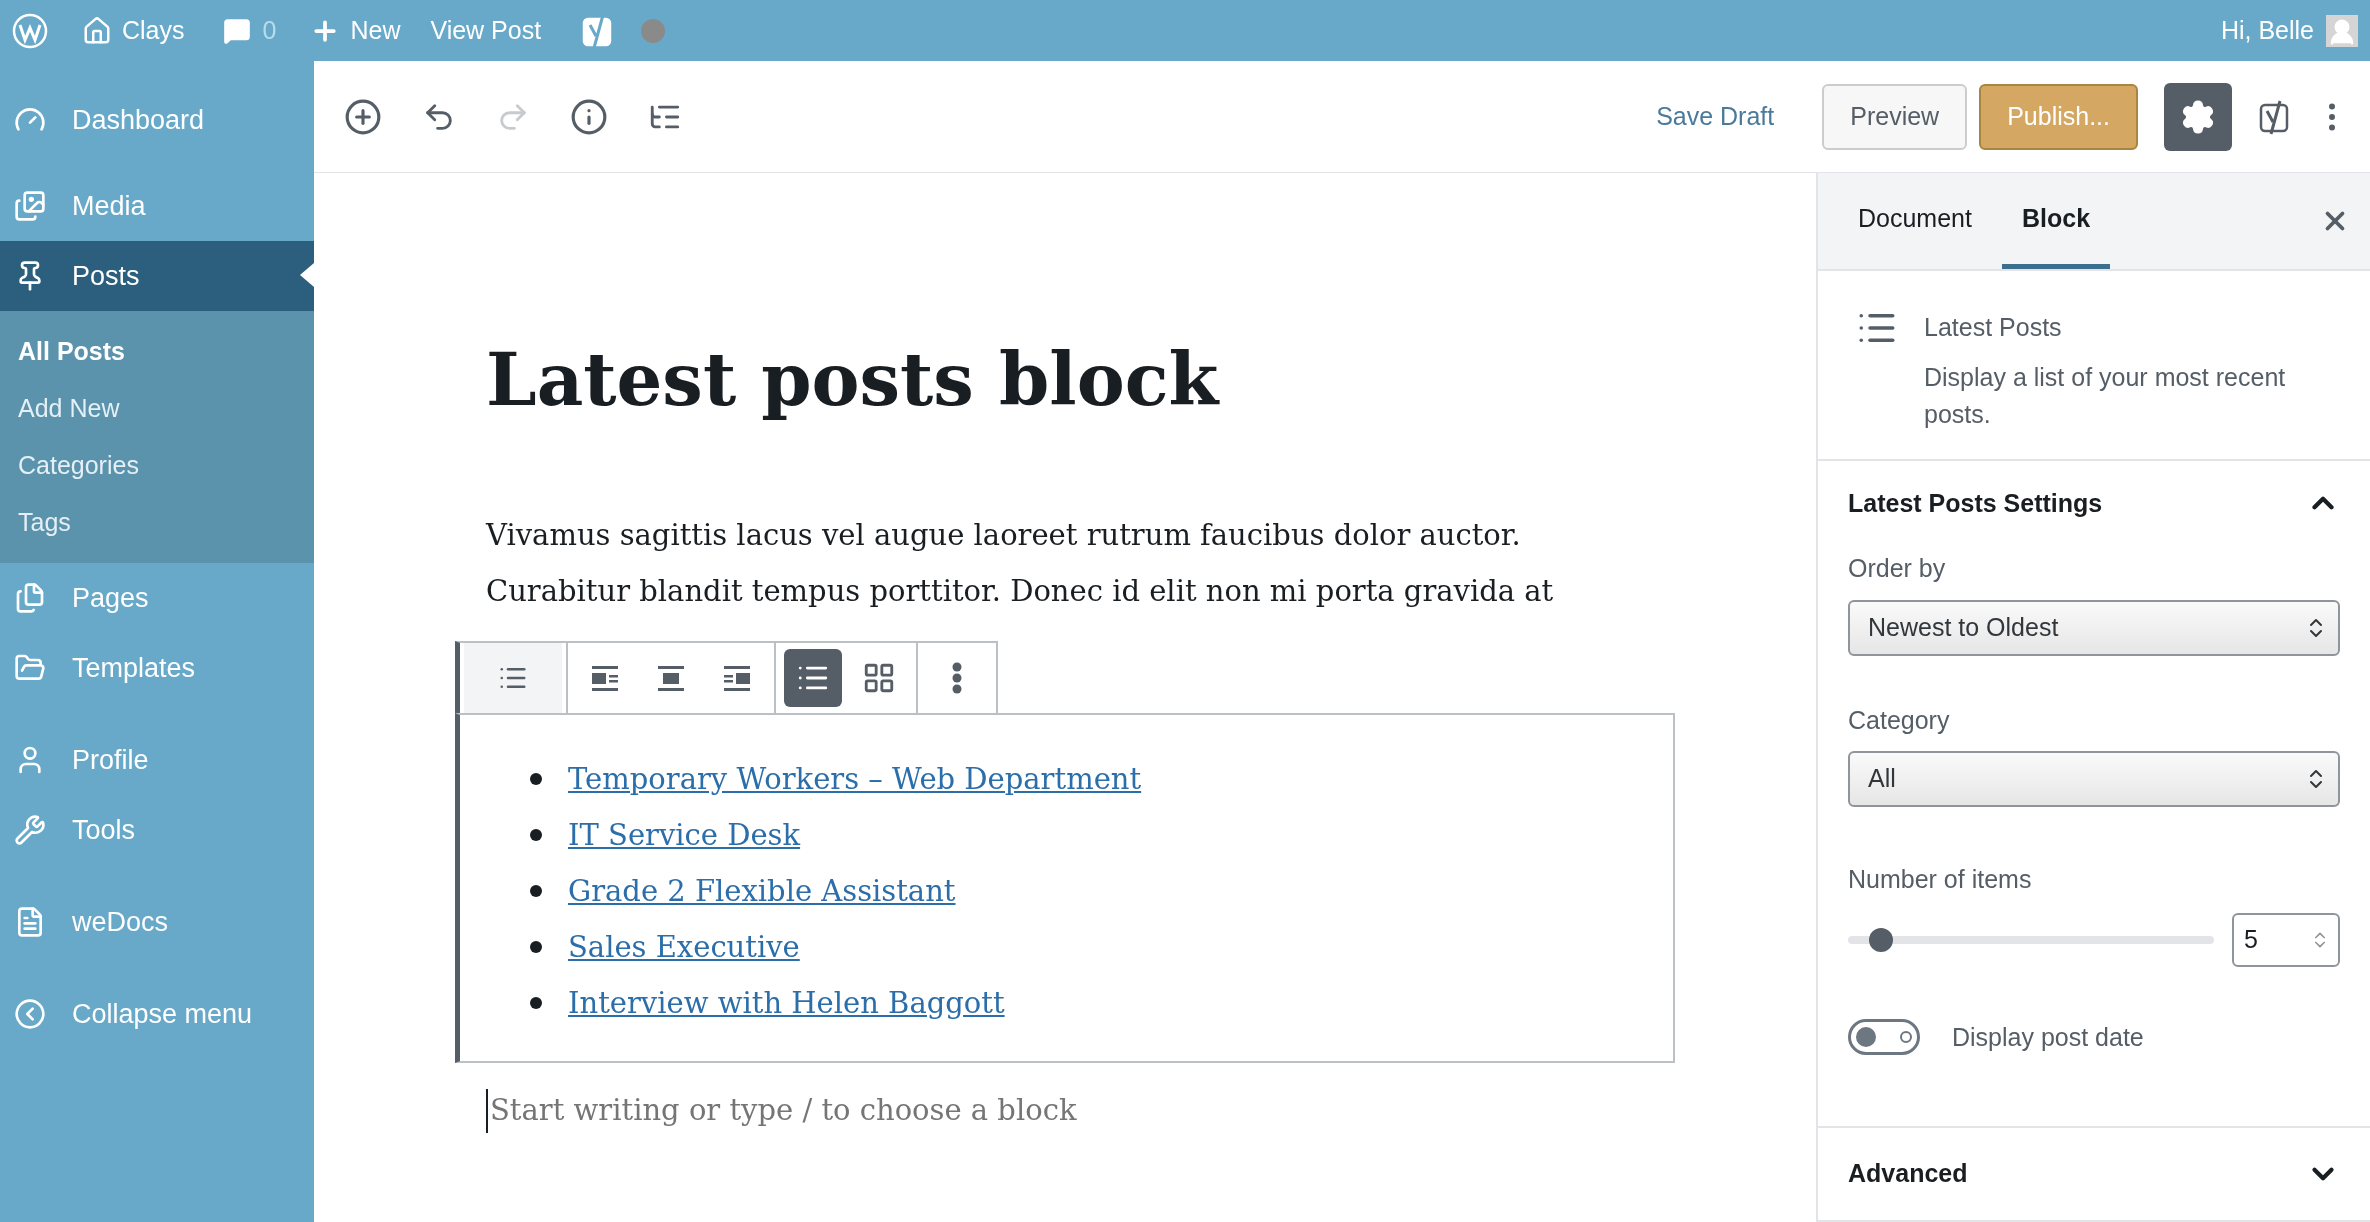 The height and width of the screenshot is (1222, 2370). What do you see at coordinates (157, 120) in the screenshot?
I see `sidebar-menu-item: Dashboard` at bounding box center [157, 120].